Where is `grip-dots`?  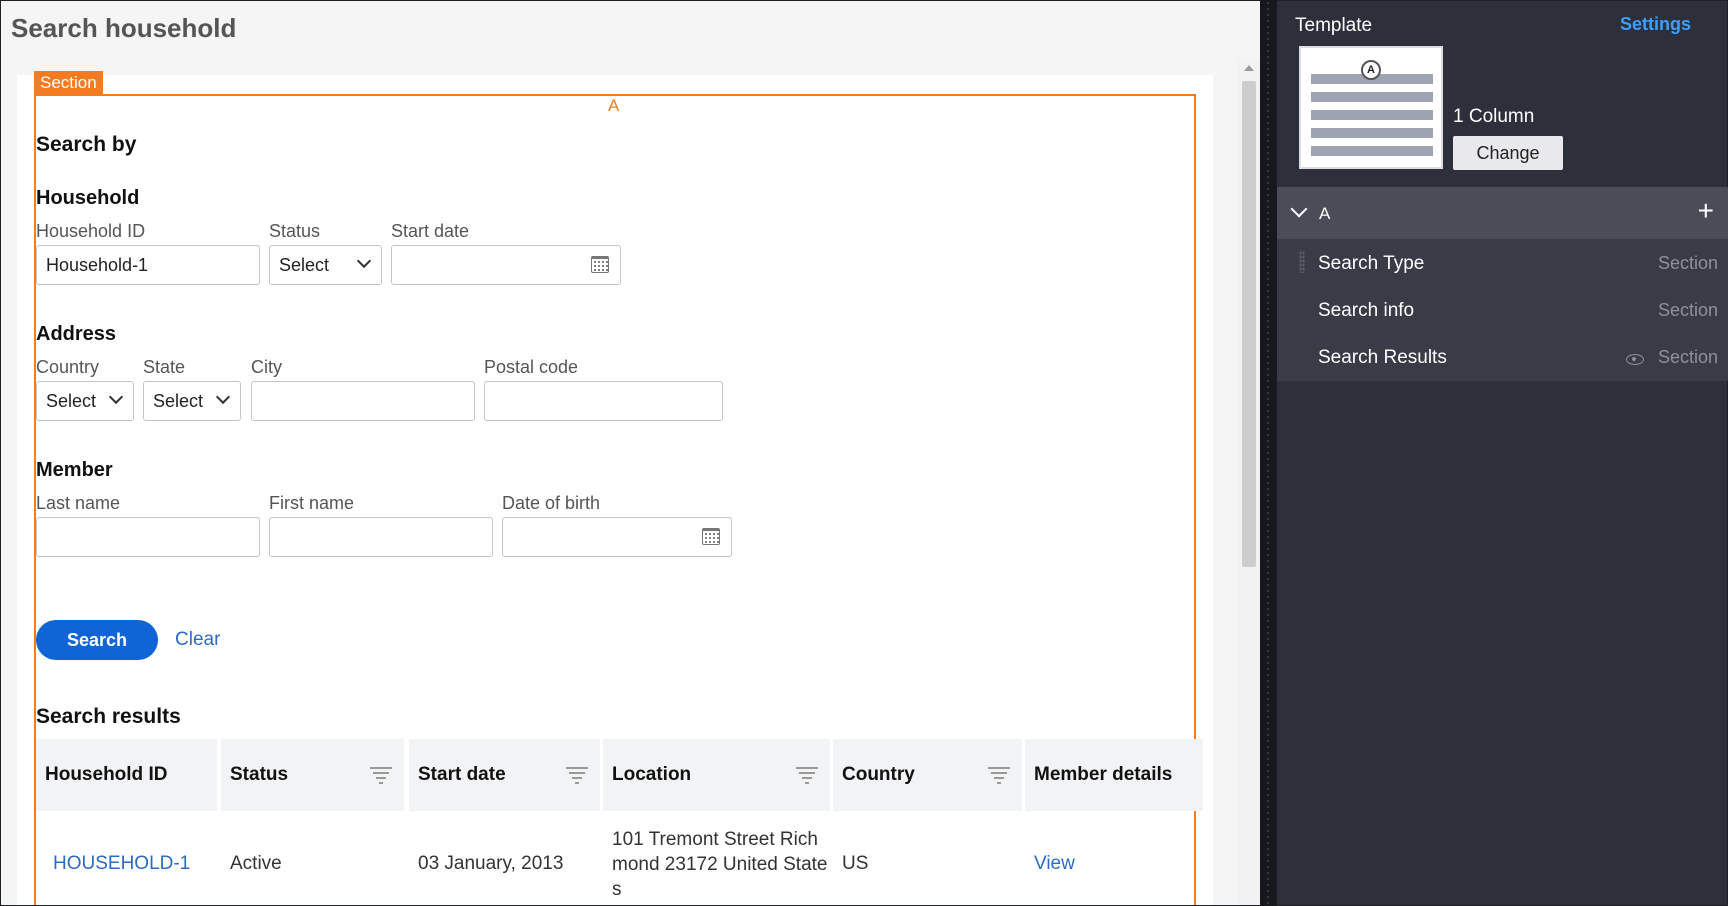 grip-dots is located at coordinates (1268, 453).